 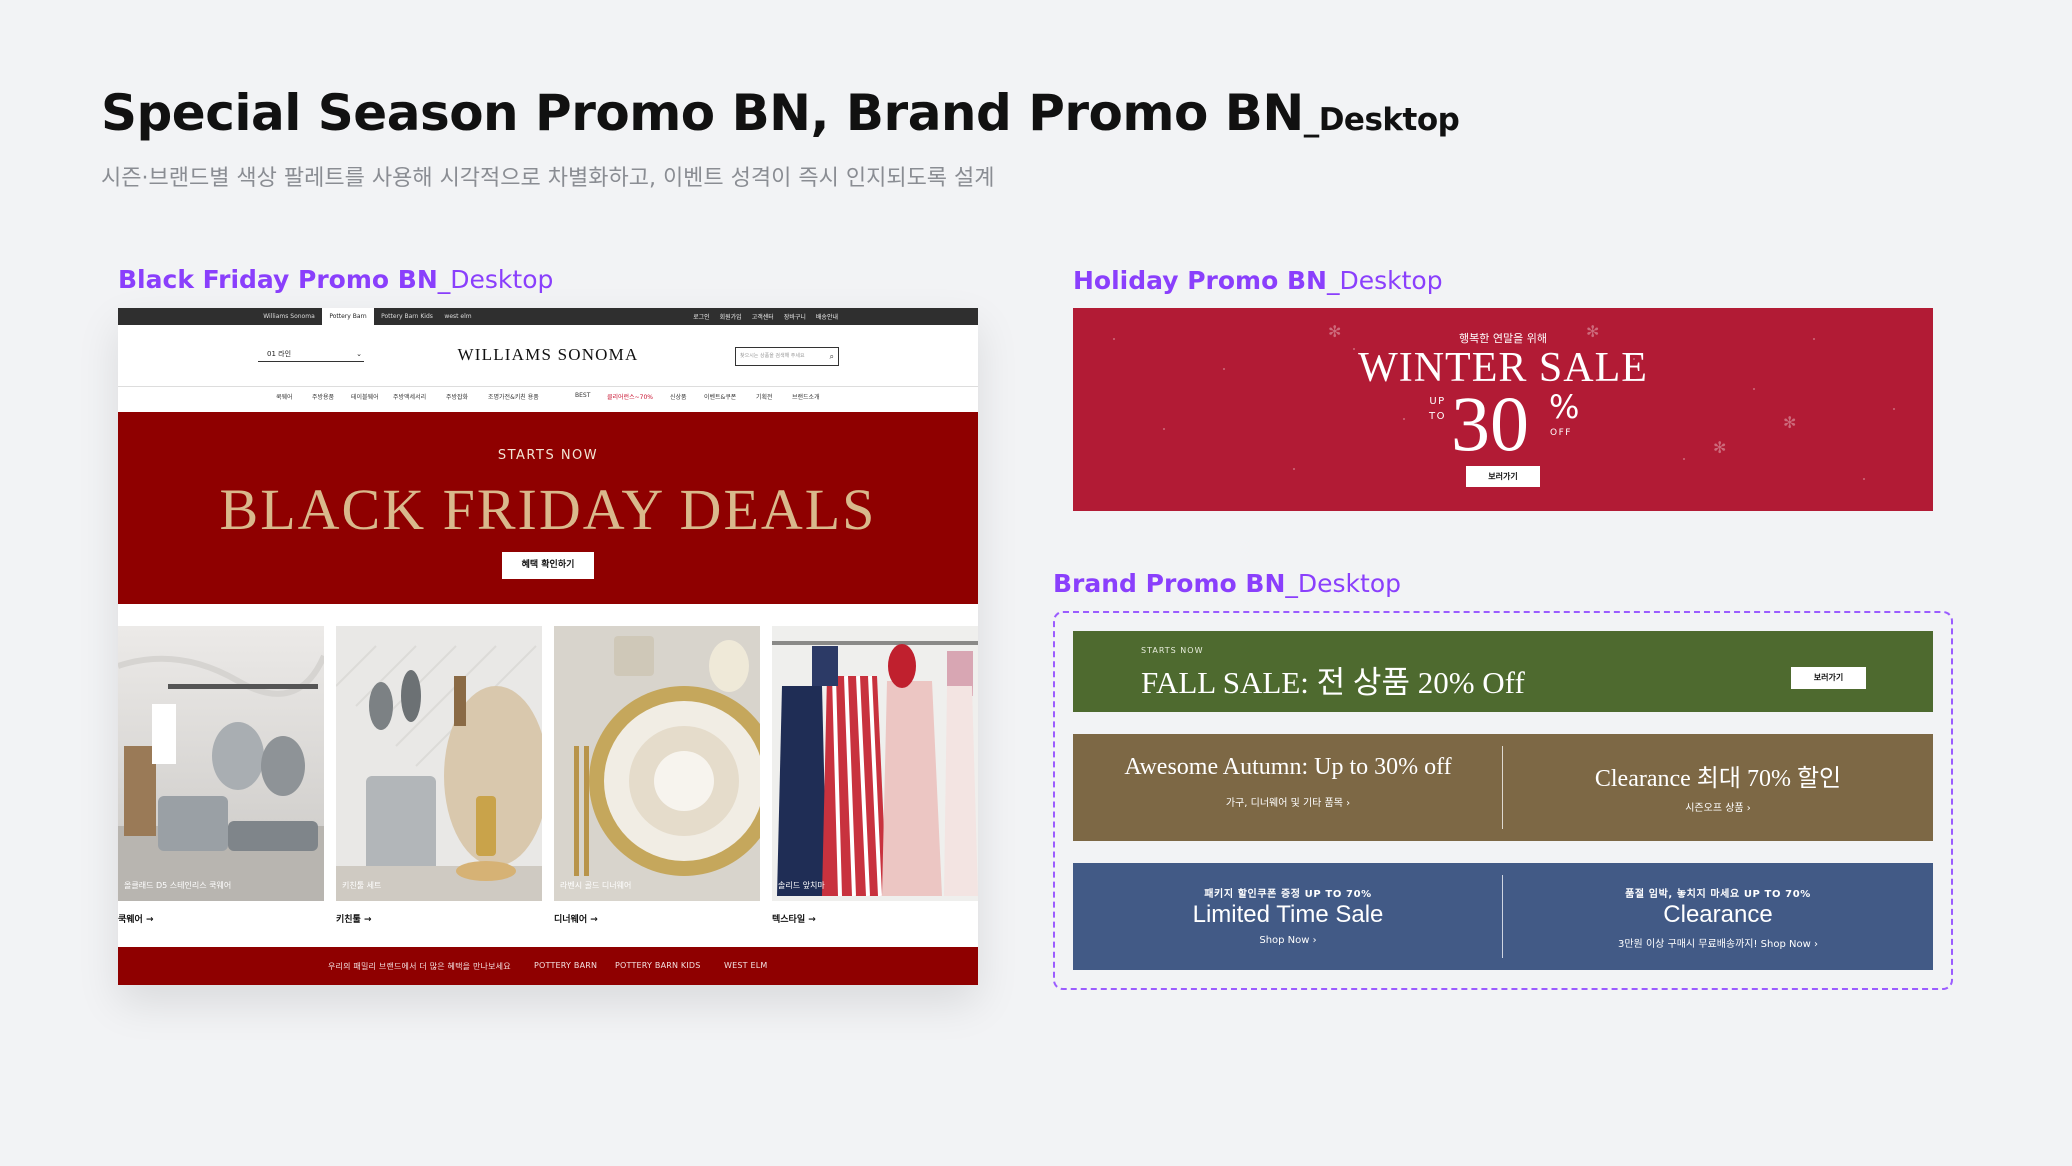 I want to click on brand-tab-pottery-barn-kids: Pottery Barn Kids, so click(x=407, y=316).